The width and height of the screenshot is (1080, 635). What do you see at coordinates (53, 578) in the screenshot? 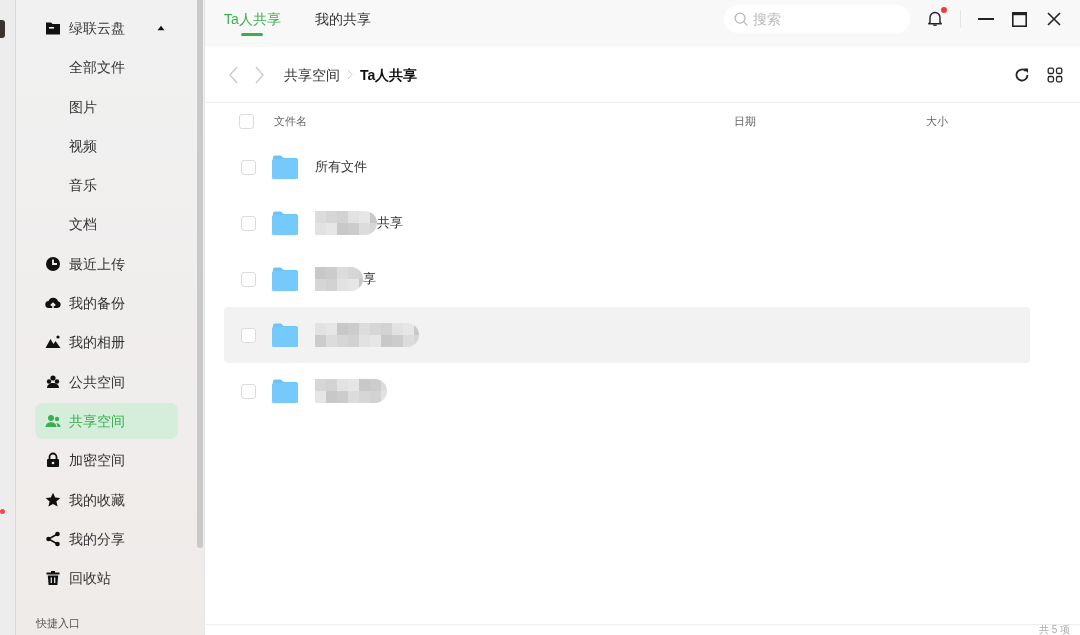
I see `trash-icon` at bounding box center [53, 578].